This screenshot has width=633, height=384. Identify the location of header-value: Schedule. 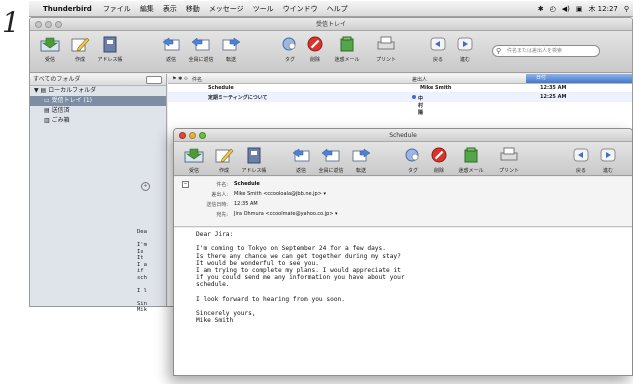
(247, 184).